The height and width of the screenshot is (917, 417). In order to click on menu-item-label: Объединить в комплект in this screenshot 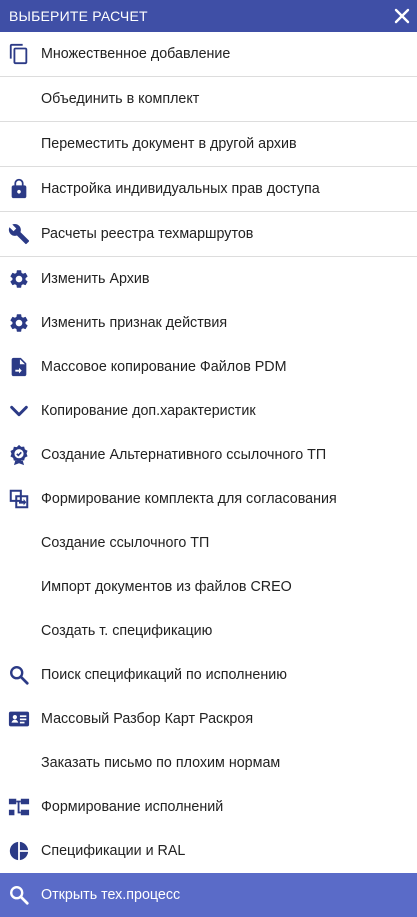, I will do `click(120, 99)`.